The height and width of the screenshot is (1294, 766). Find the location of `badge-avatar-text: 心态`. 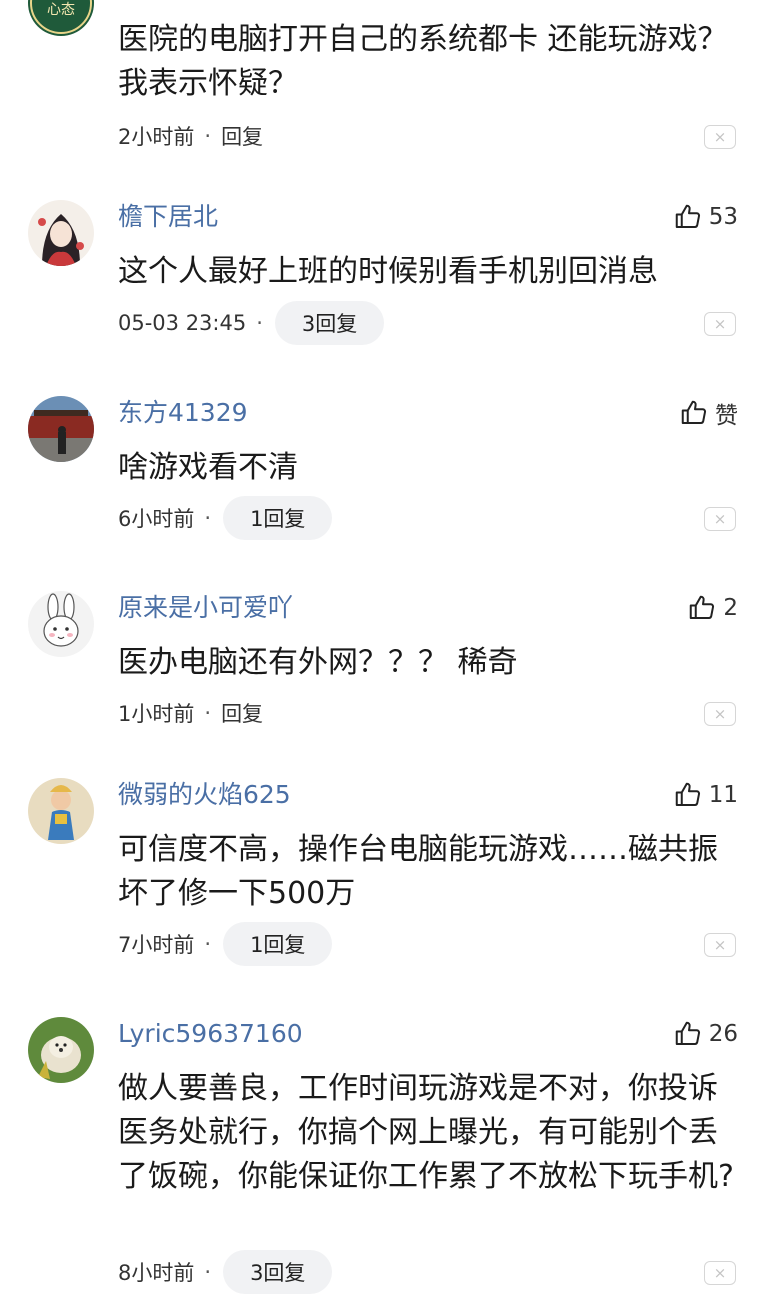

badge-avatar-text: 心态 is located at coordinates (61, 10).